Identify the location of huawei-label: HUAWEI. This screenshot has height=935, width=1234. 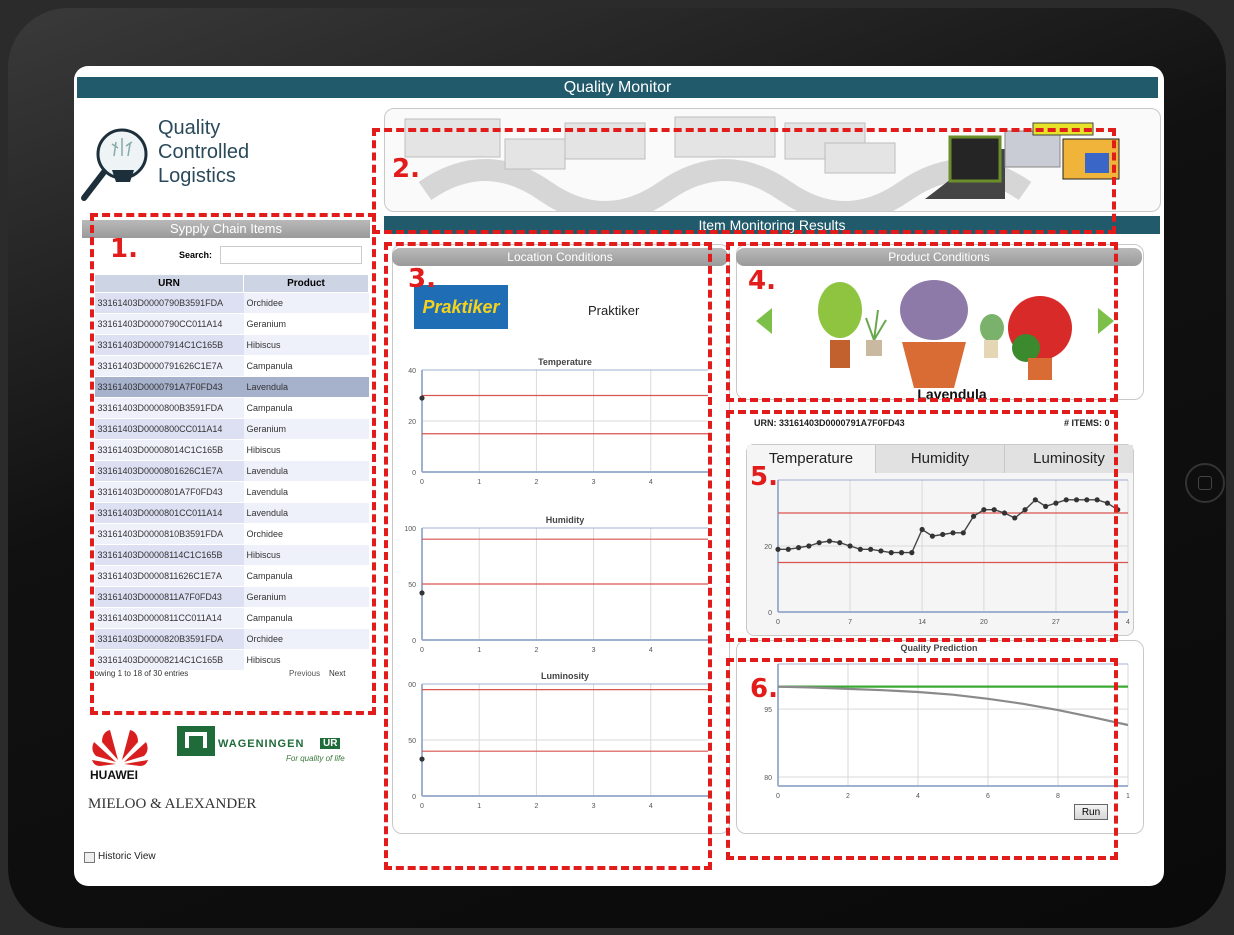
(114, 775).